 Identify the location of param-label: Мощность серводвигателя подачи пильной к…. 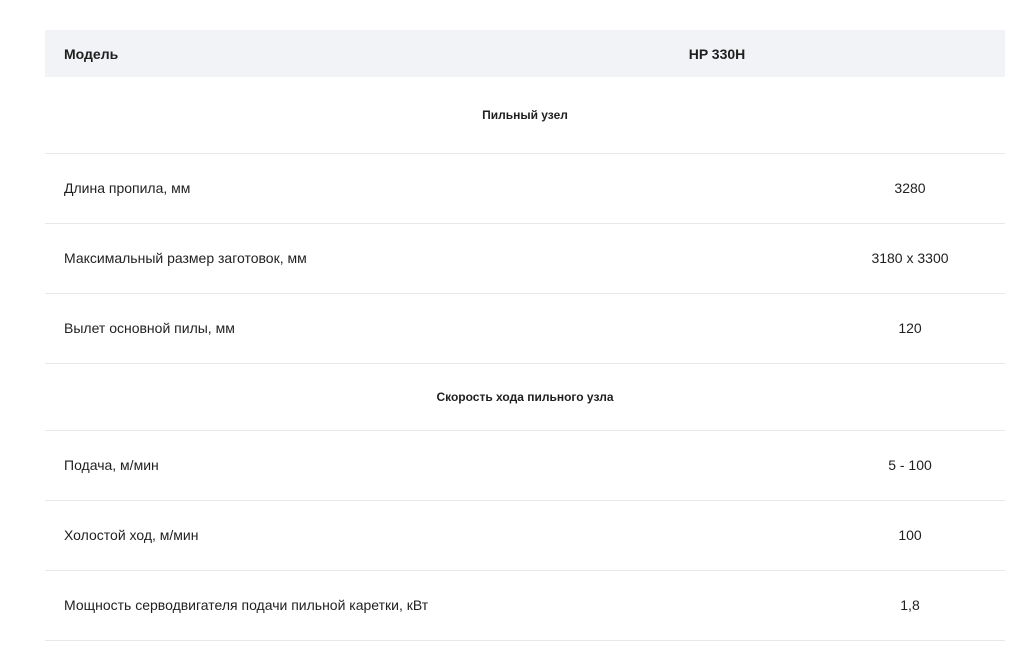
(246, 605).